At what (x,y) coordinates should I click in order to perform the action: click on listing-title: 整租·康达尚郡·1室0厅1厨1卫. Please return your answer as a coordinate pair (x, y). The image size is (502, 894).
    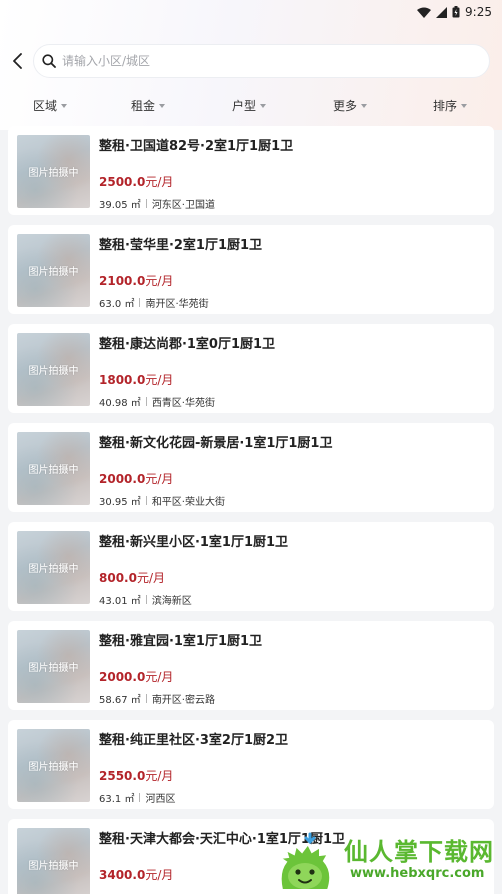
    Looking at the image, I should click on (187, 344).